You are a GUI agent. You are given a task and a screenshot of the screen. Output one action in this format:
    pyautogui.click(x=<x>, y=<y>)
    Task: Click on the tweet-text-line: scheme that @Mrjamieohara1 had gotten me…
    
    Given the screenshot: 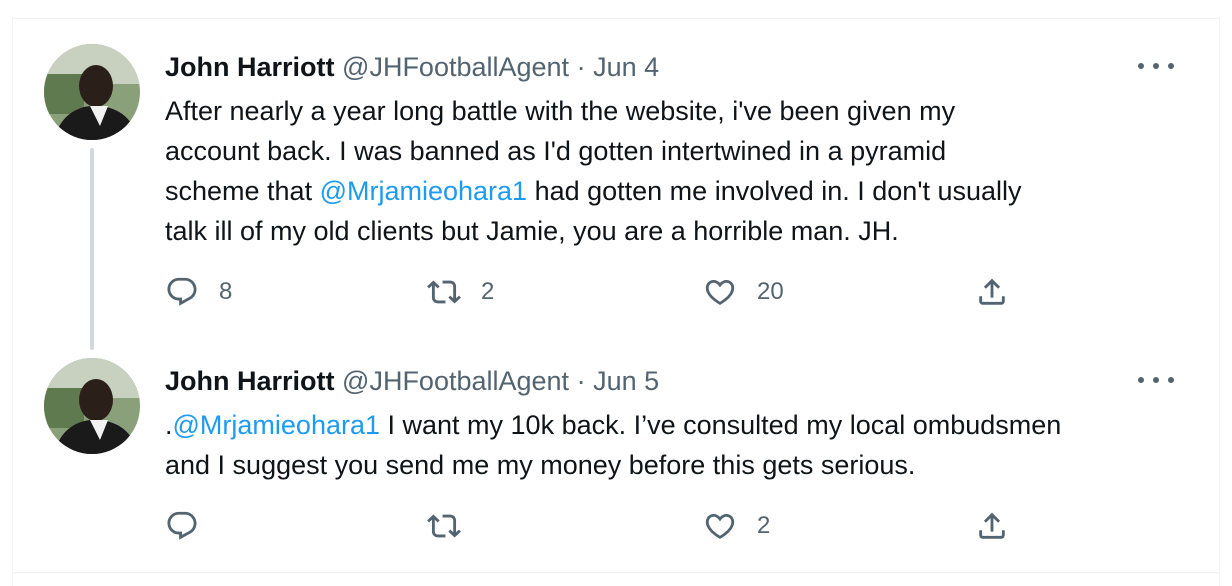 What is the action you would take?
    pyautogui.click(x=675, y=191)
    